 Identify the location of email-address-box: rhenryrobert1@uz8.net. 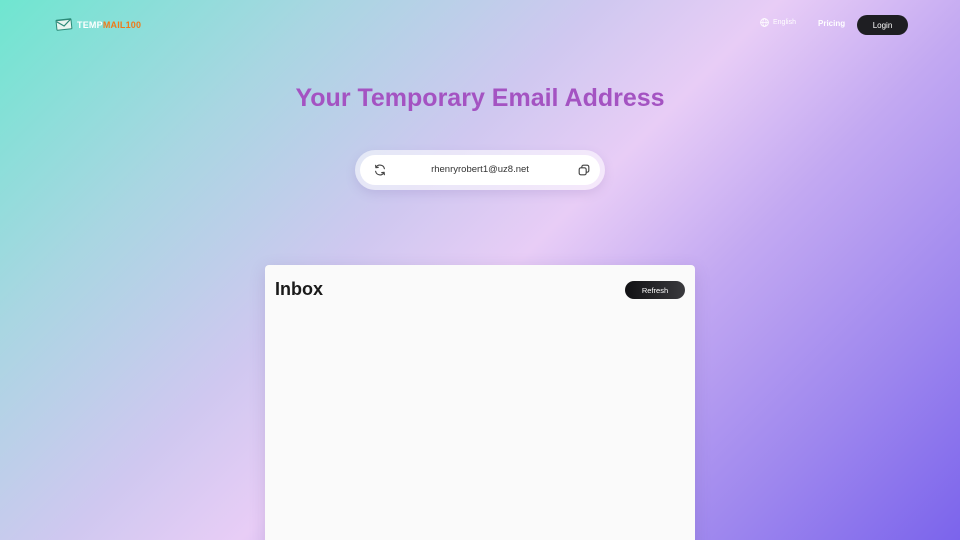
(480, 170).